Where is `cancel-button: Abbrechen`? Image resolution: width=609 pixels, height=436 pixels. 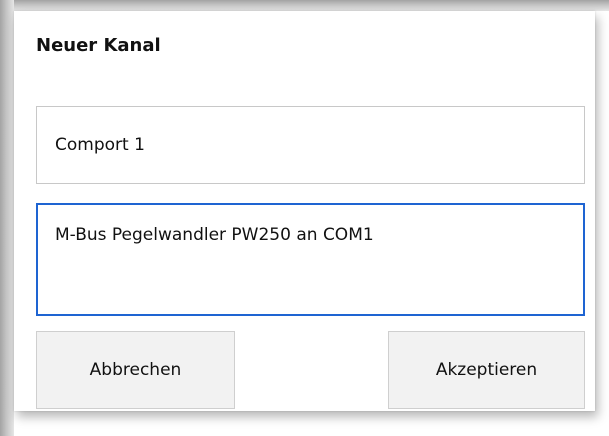 cancel-button: Abbrechen is located at coordinates (135, 370).